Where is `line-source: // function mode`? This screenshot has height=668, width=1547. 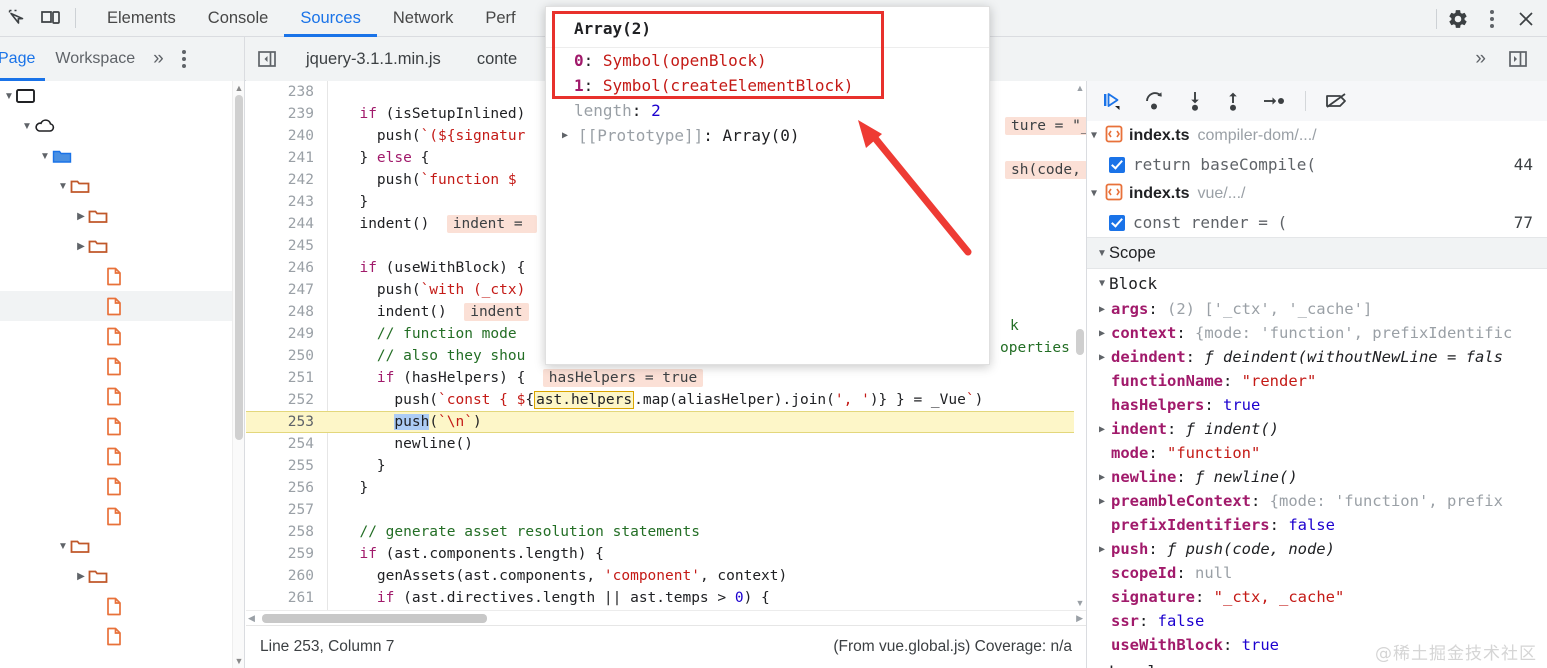 line-source: // function mode is located at coordinates (433, 334).